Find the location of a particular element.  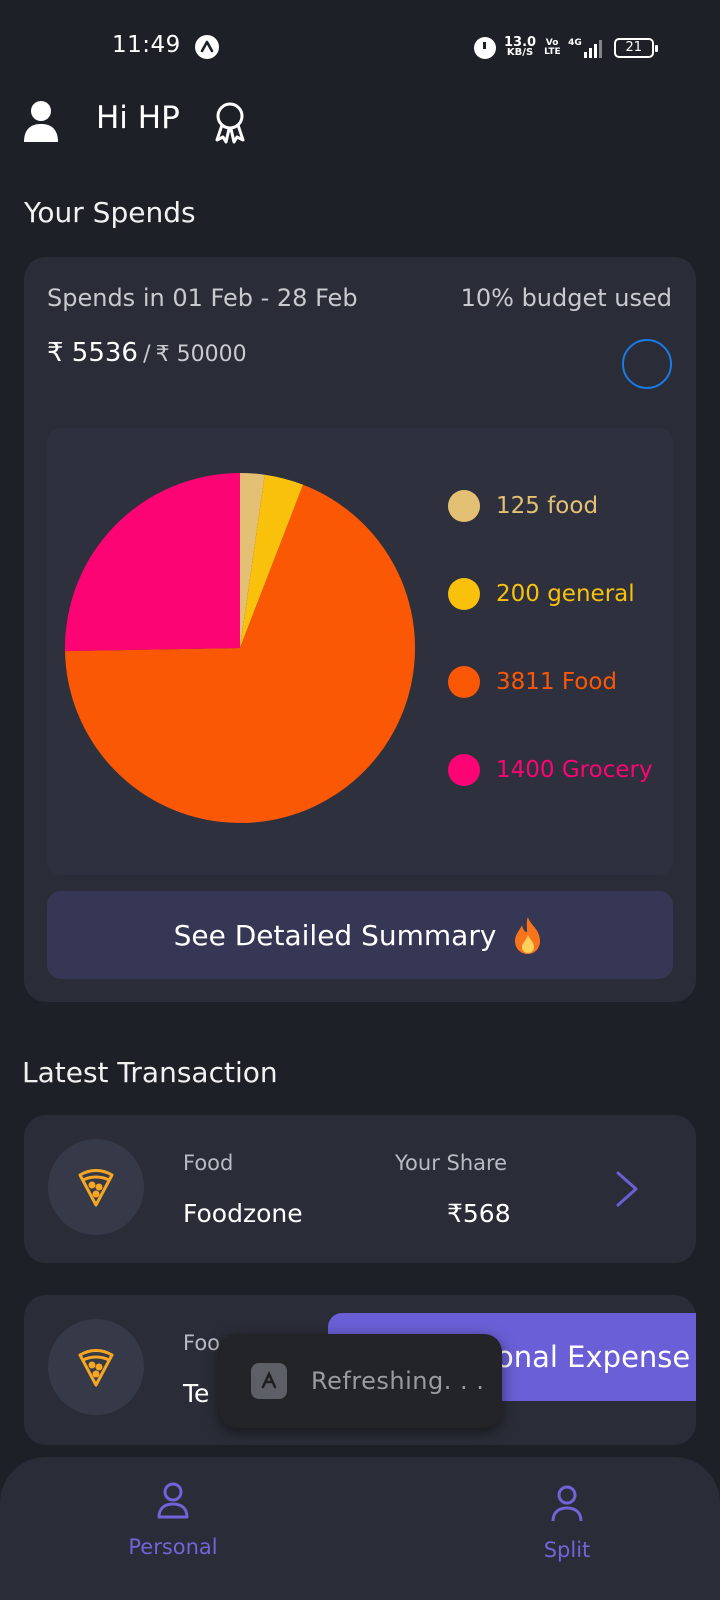

transaction-merchant: Foodzone is located at coordinates (243, 1213).